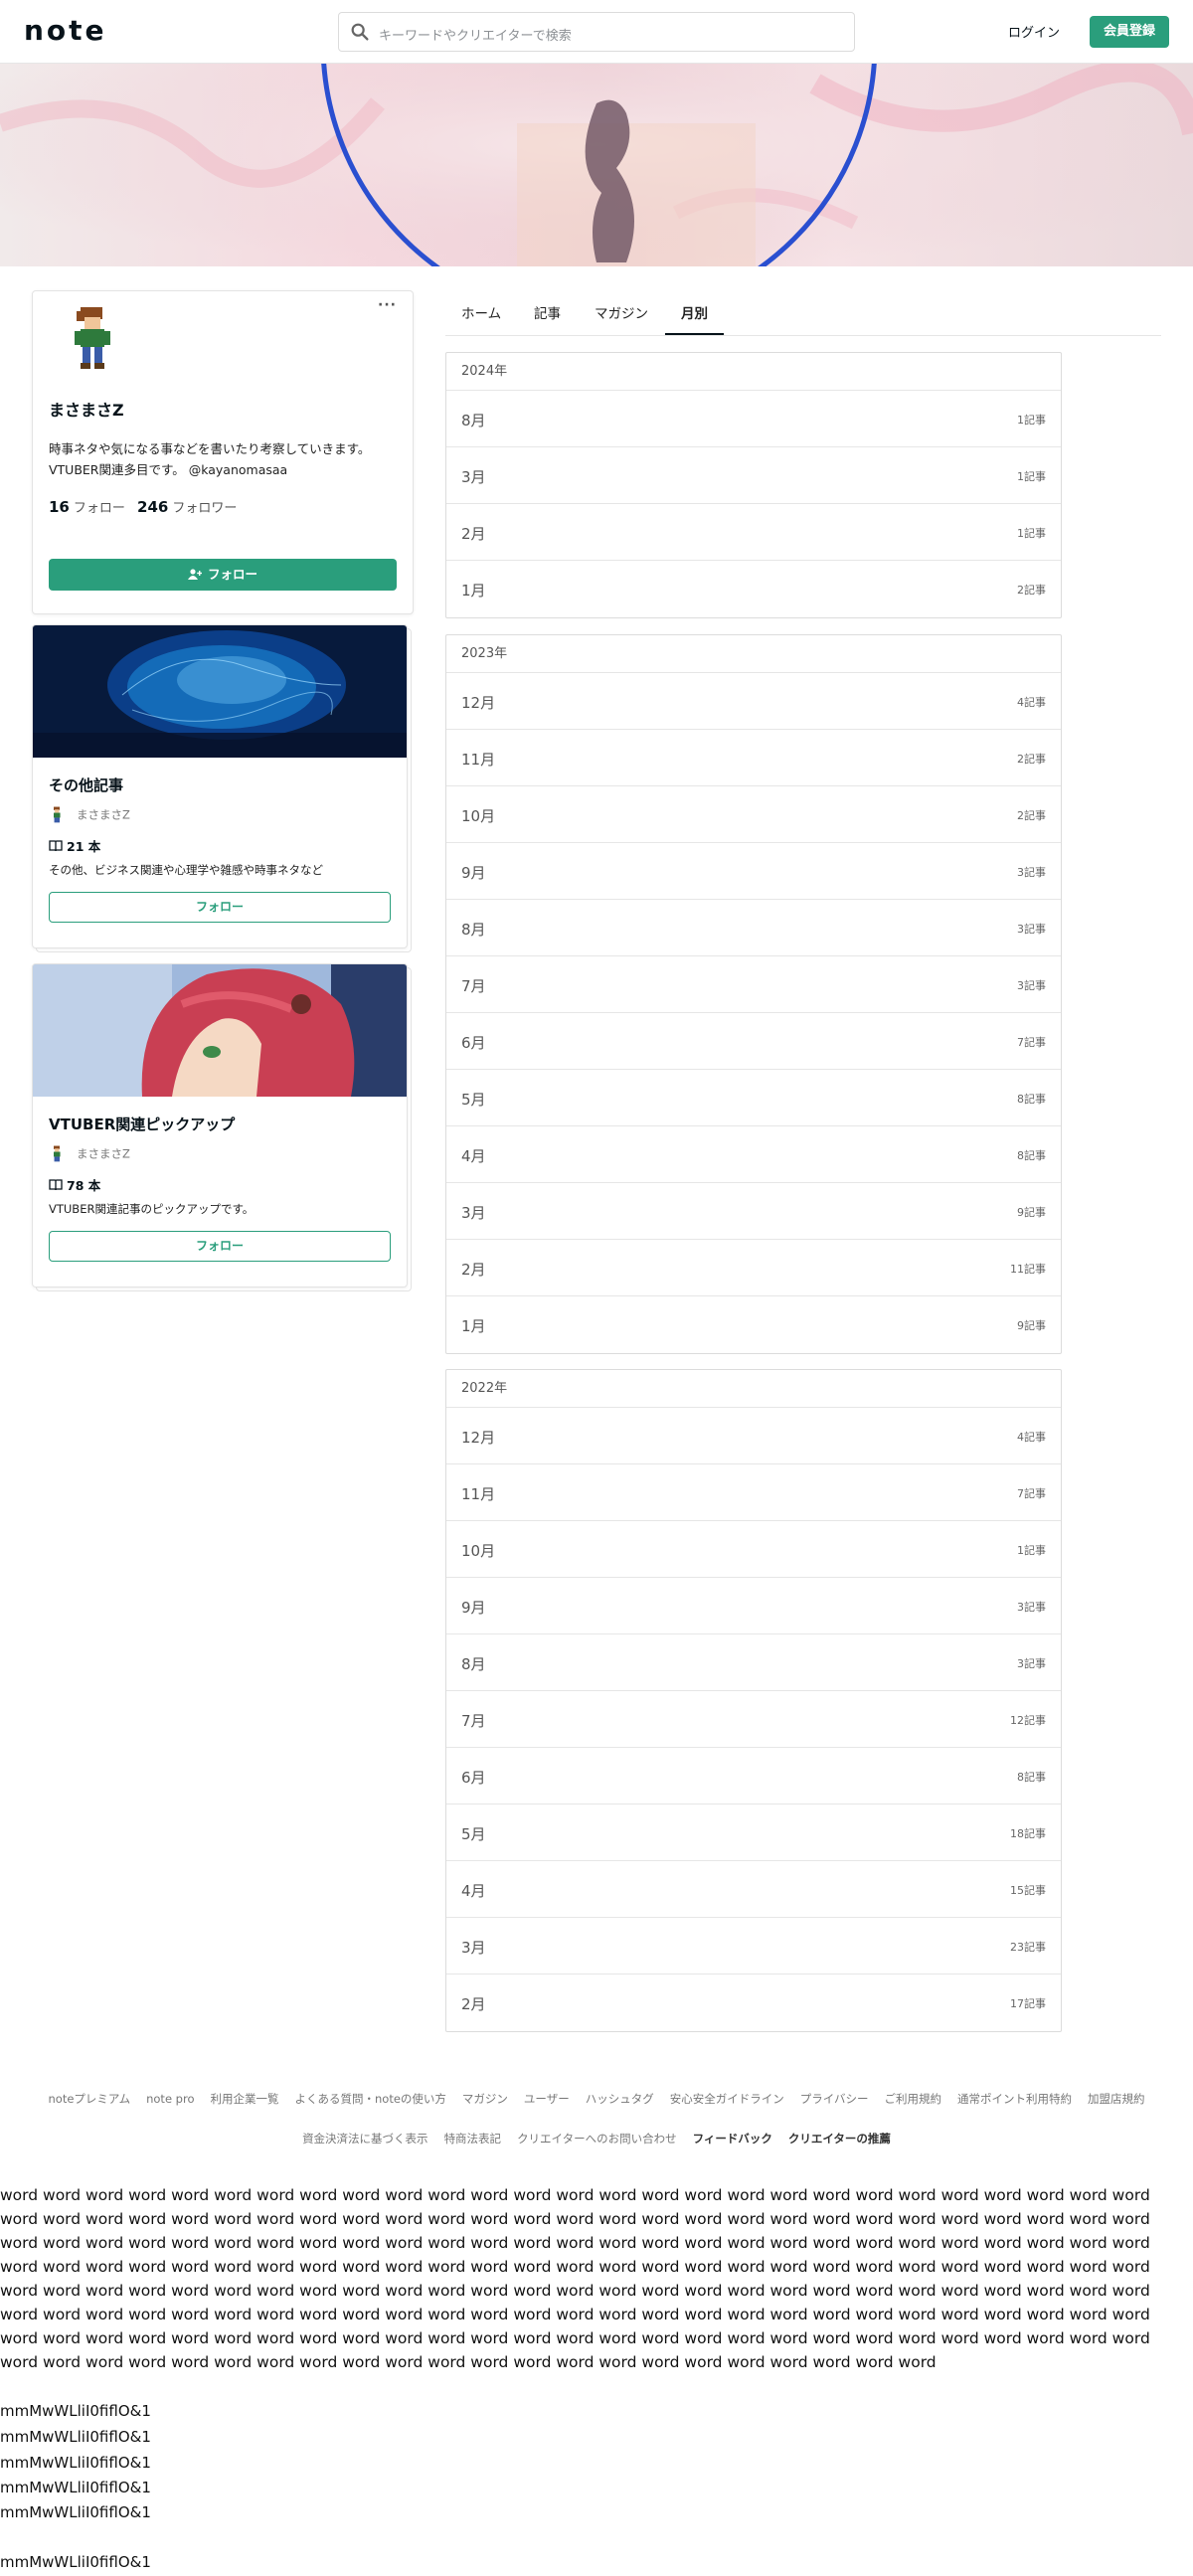 The width and height of the screenshot is (1193, 2576). I want to click on month-row: 2月 11記事, so click(753, 1268).